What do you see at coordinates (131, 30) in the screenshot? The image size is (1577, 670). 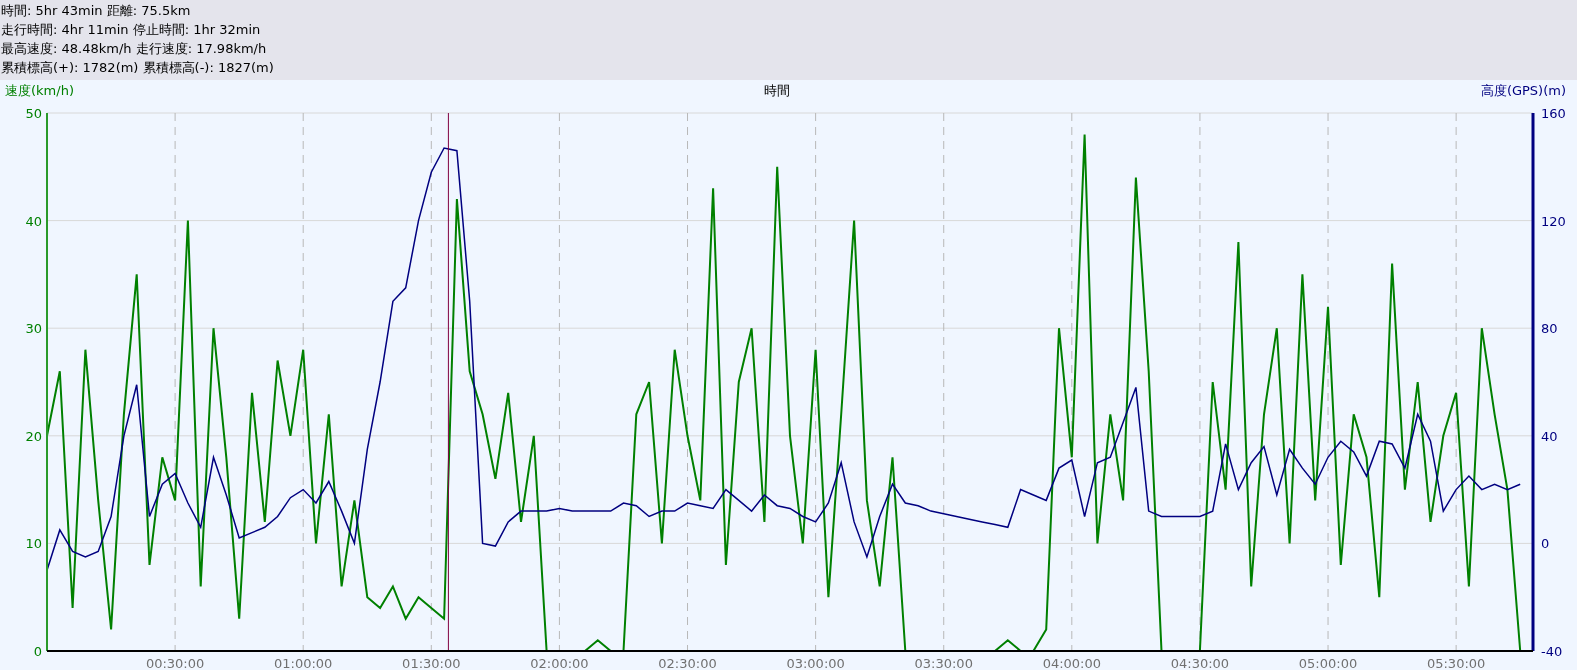 I see `summary-line: 走行時間: 4hr 11min 停止時間: 1hr 32min` at bounding box center [131, 30].